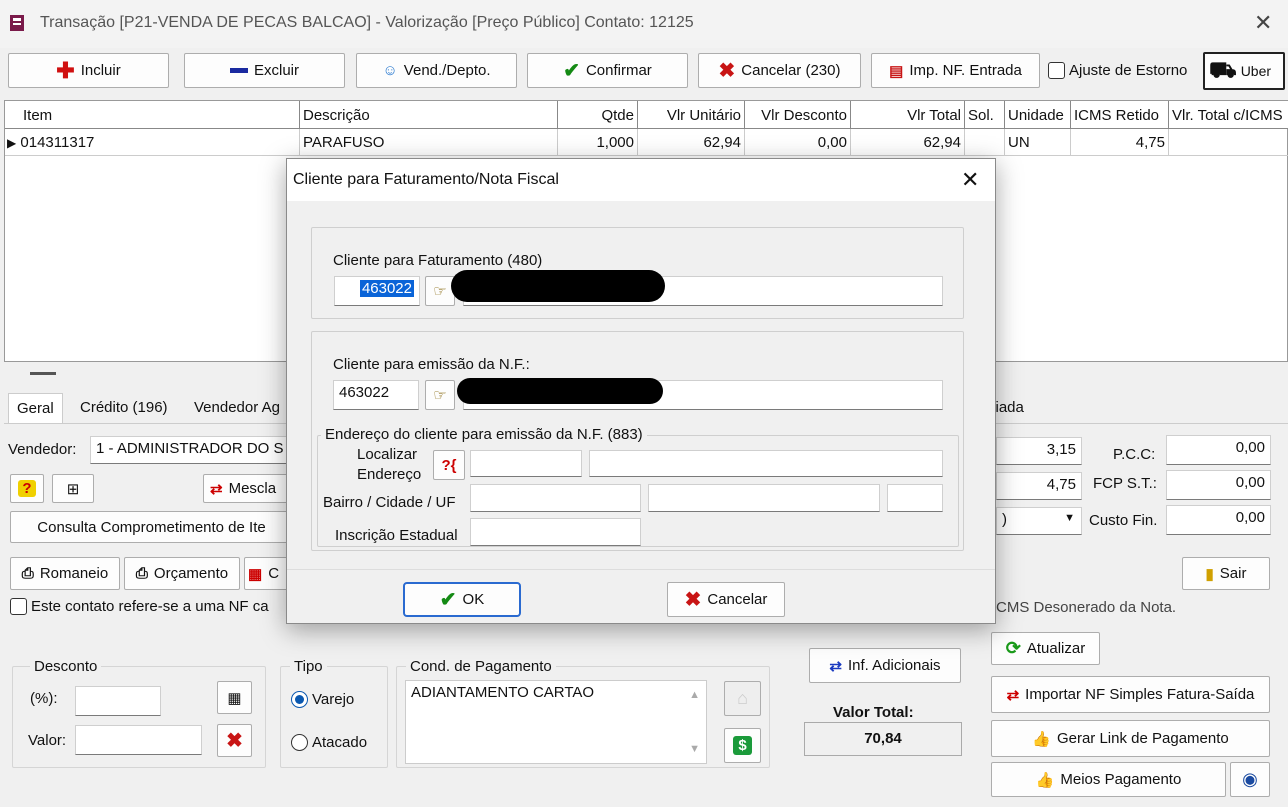  Describe the element at coordinates (431, 364) in the screenshot. I see `emissao-label: Cliente para emissão da N.F.:` at that location.